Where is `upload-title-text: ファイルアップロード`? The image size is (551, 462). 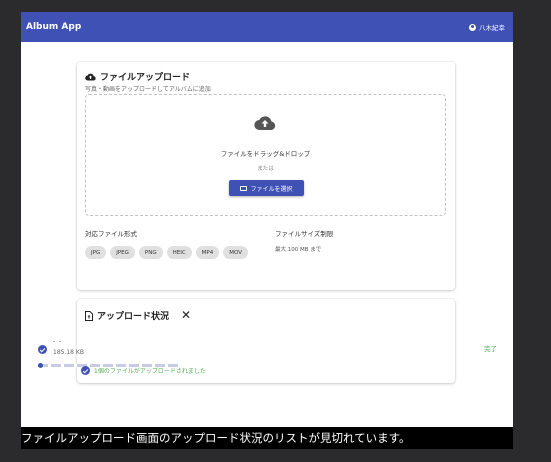 upload-title-text: ファイルアップロード is located at coordinates (145, 78).